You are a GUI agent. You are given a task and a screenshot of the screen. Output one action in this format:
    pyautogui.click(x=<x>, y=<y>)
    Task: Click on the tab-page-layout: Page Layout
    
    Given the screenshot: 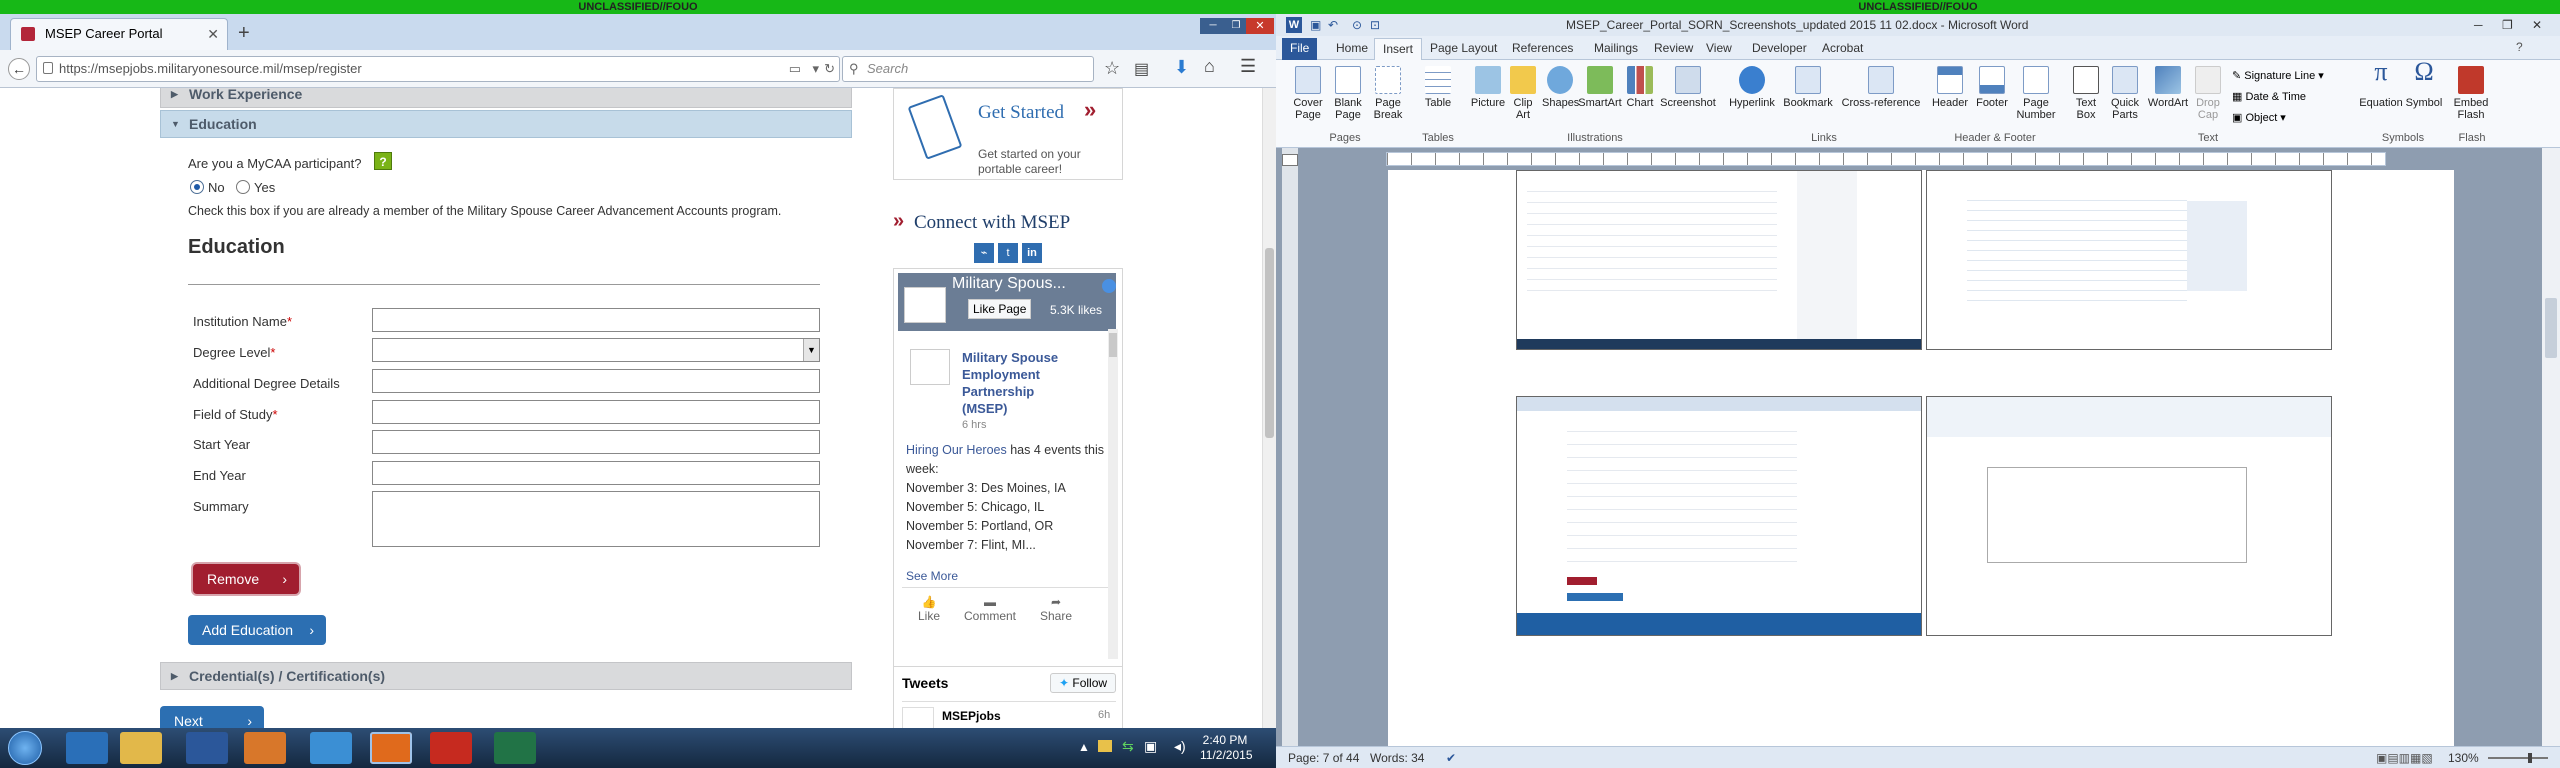 What is the action you would take?
    pyautogui.click(x=1463, y=49)
    